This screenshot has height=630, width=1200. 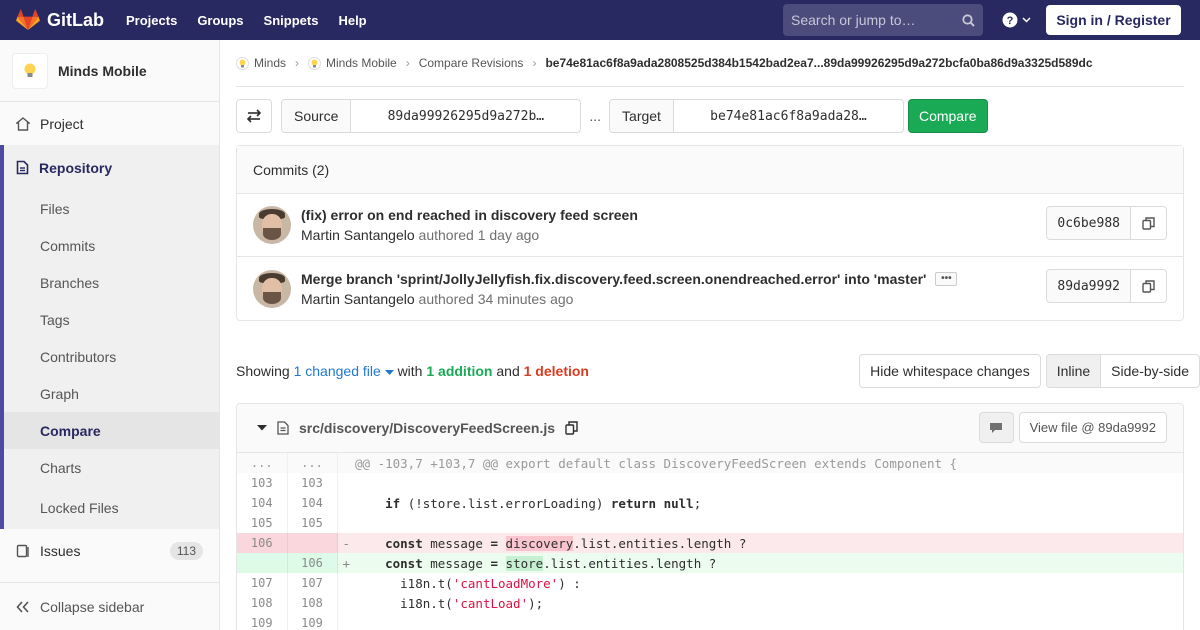 I want to click on sidebar-item-commits: Commits, so click(x=111, y=245).